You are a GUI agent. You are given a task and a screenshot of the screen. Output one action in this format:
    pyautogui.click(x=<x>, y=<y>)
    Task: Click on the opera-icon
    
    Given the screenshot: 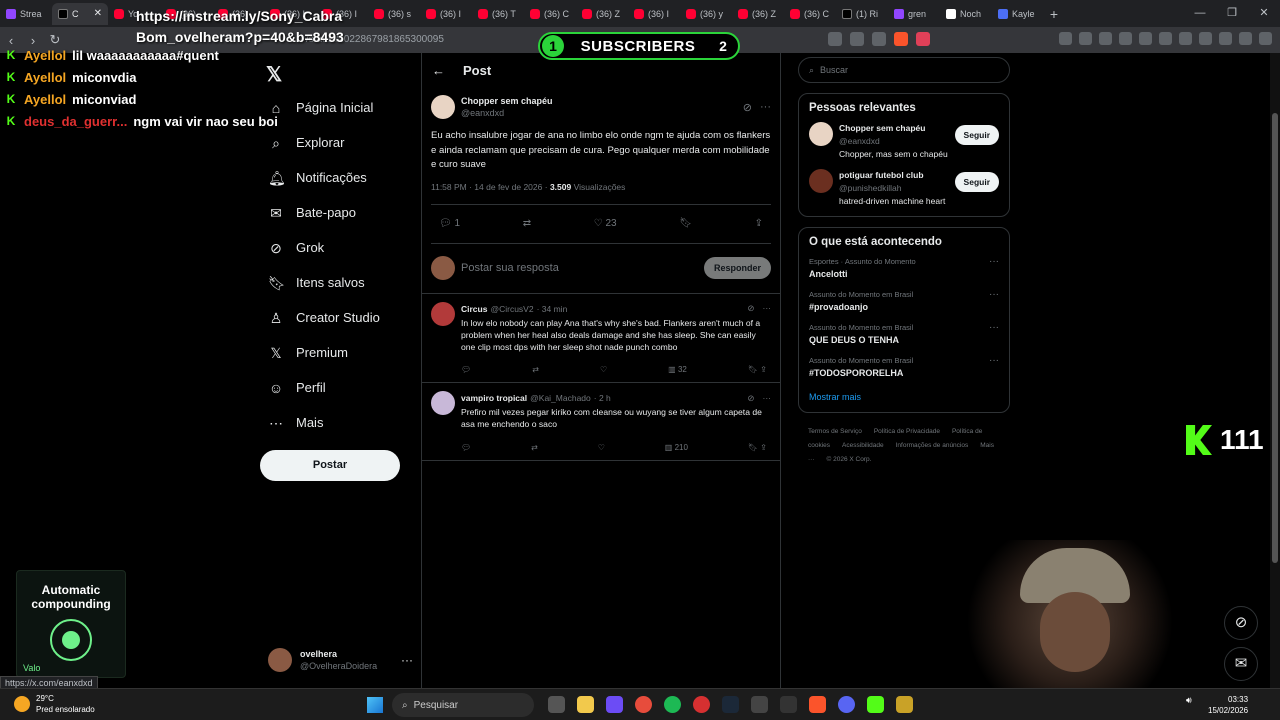 What is the action you would take?
    pyautogui.click(x=701, y=704)
    